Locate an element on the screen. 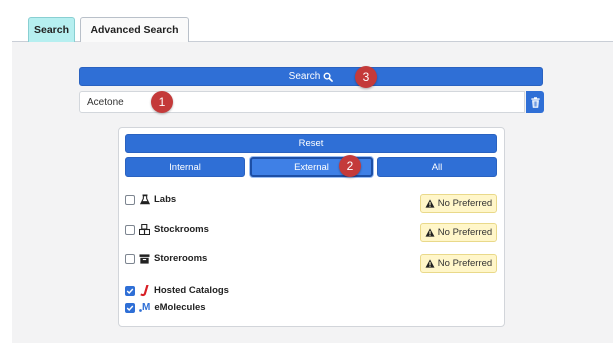  labs-no-preferred-badge: No Preferred is located at coordinates (458, 203).